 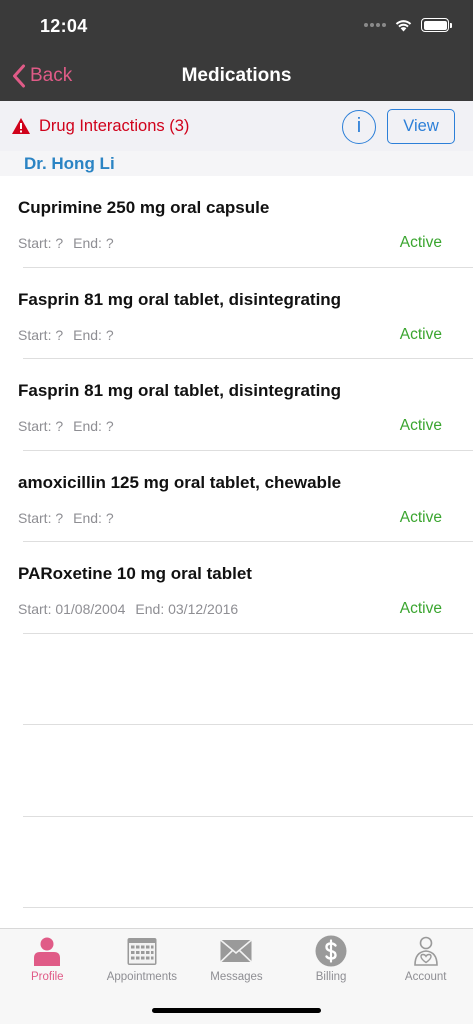 I want to click on drug-interactions-bar: Drug Interactions (3) i View, so click(x=236, y=126).